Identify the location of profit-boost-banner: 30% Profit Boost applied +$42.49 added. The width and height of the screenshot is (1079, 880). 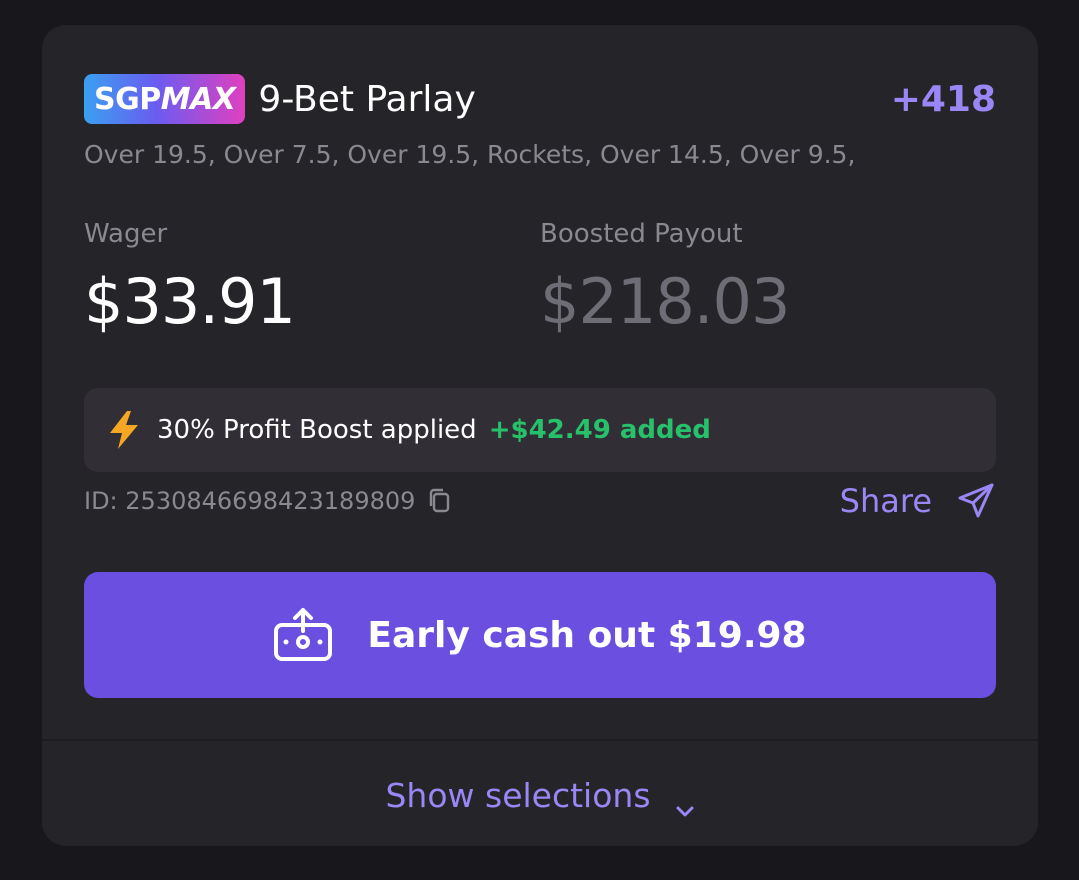
(540, 430).